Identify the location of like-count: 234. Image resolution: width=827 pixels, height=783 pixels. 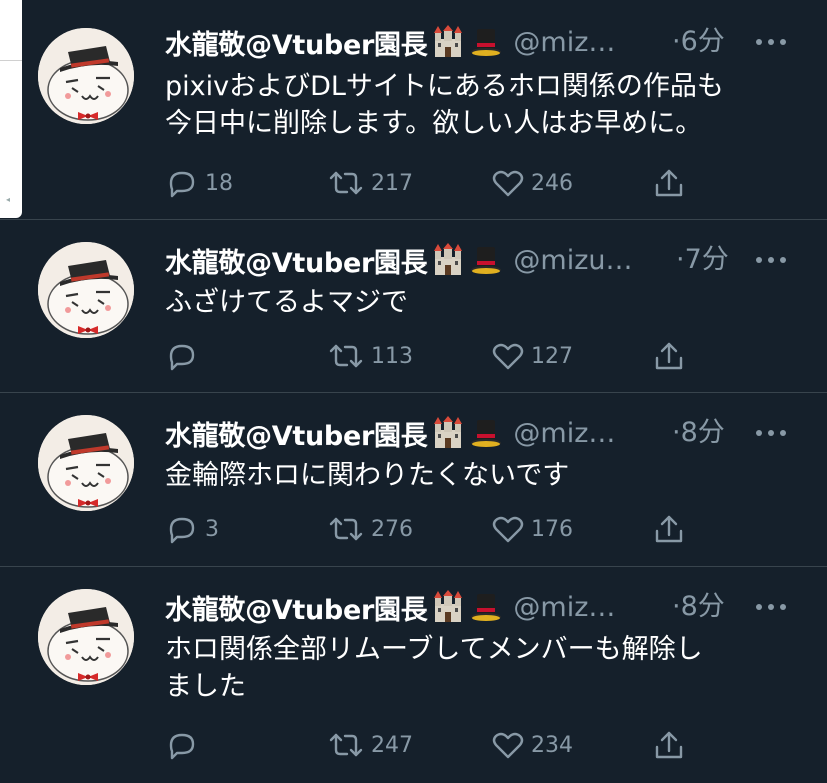
(552, 745).